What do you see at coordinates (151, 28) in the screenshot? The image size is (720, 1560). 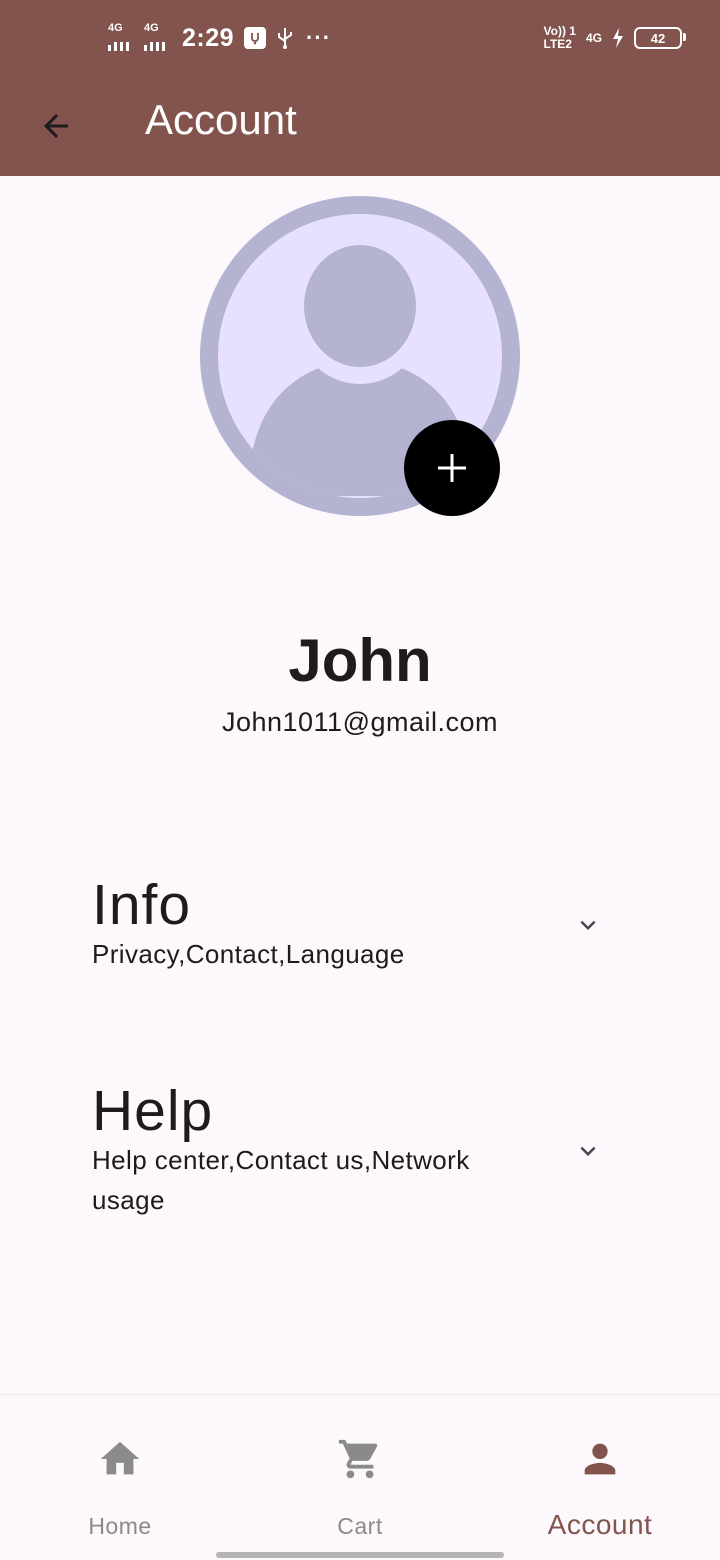 I see `sim2-network-label: 4G` at bounding box center [151, 28].